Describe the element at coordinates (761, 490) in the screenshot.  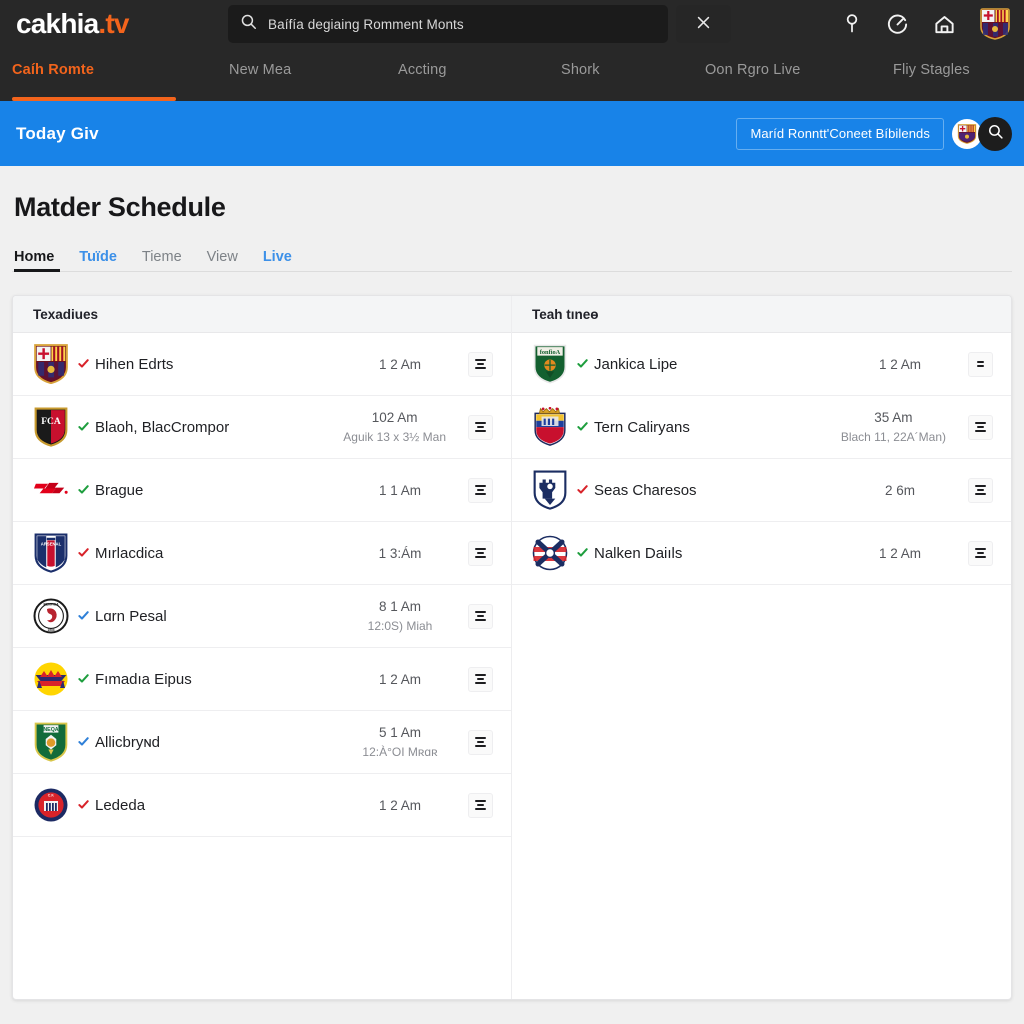
I see `match-row: Seas Charesos 2 6m` at that location.